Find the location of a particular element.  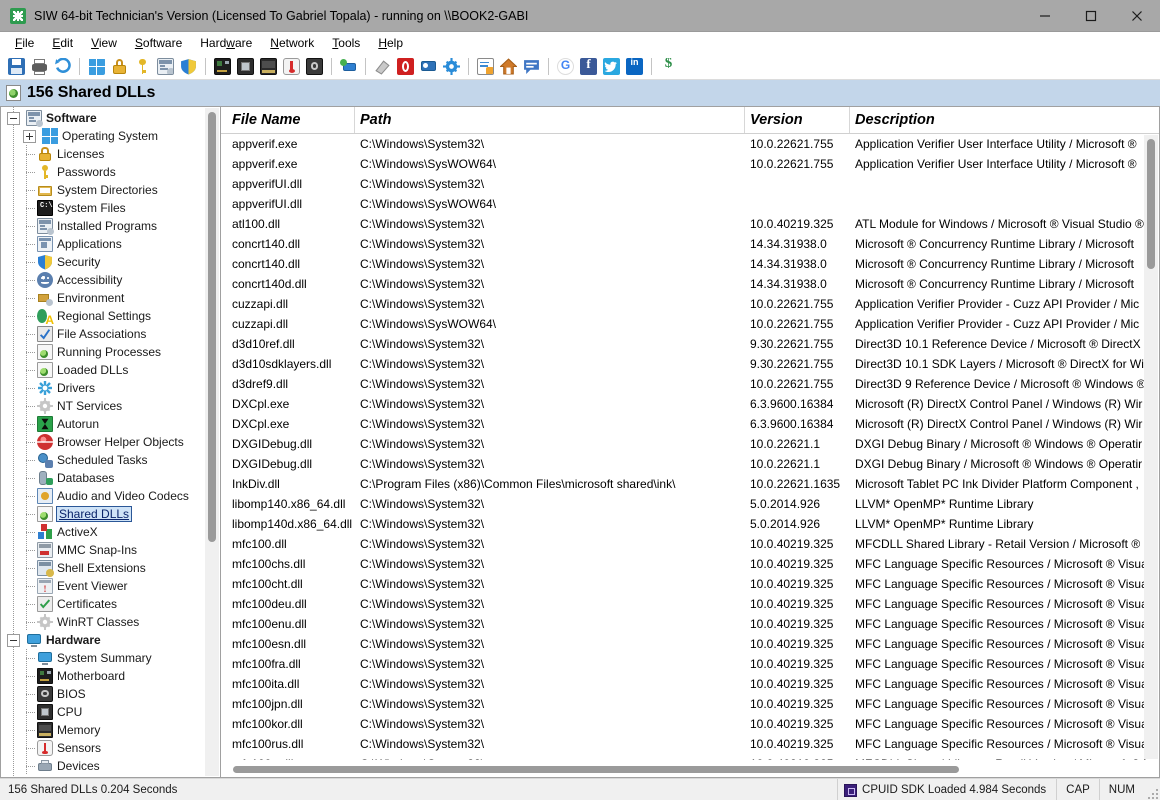

security-shield-icon is located at coordinates (188, 66).